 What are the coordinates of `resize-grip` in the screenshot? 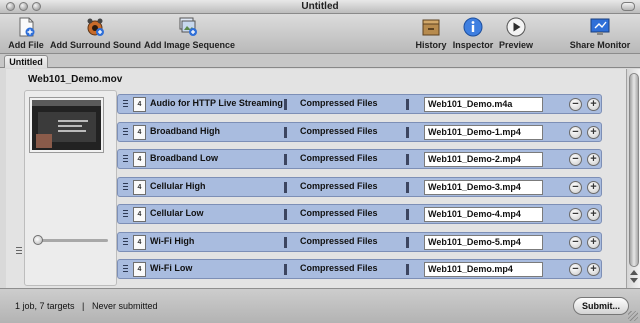 It's located at (633, 316).